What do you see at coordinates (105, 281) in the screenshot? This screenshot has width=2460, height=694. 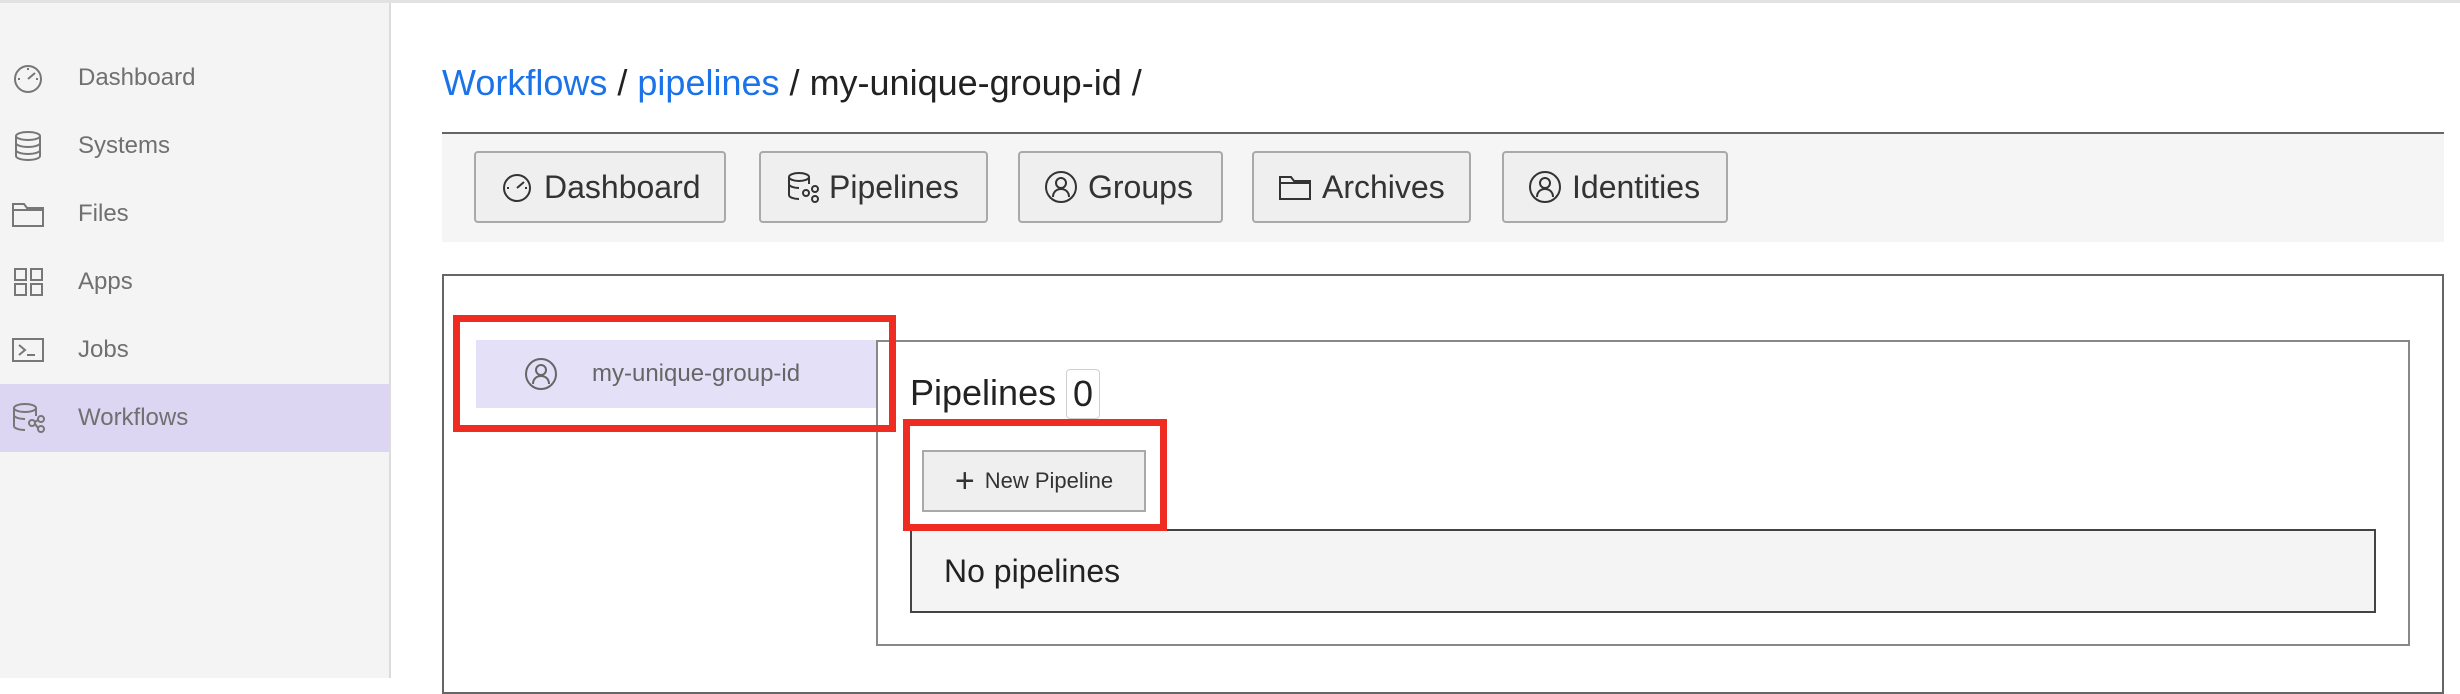 I see `sidebar-item-label: Apps` at bounding box center [105, 281].